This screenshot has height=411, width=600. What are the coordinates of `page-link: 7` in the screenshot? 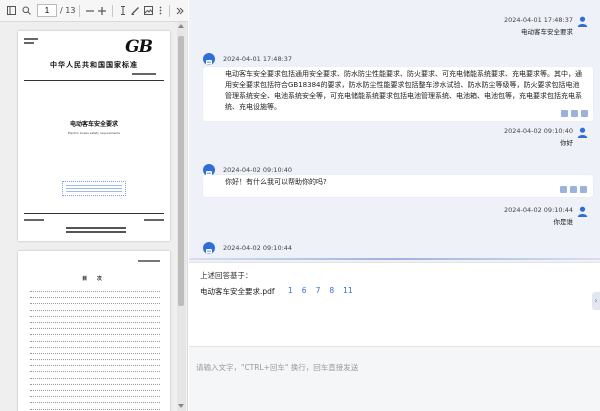 It's located at (318, 290).